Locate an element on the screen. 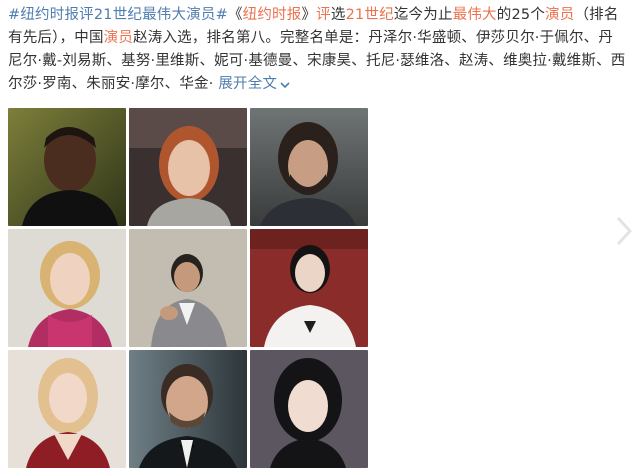 The width and height of the screenshot is (640, 470). hashtag-link: #纽约时报评21世纪最伟大演员# is located at coordinates (118, 15).